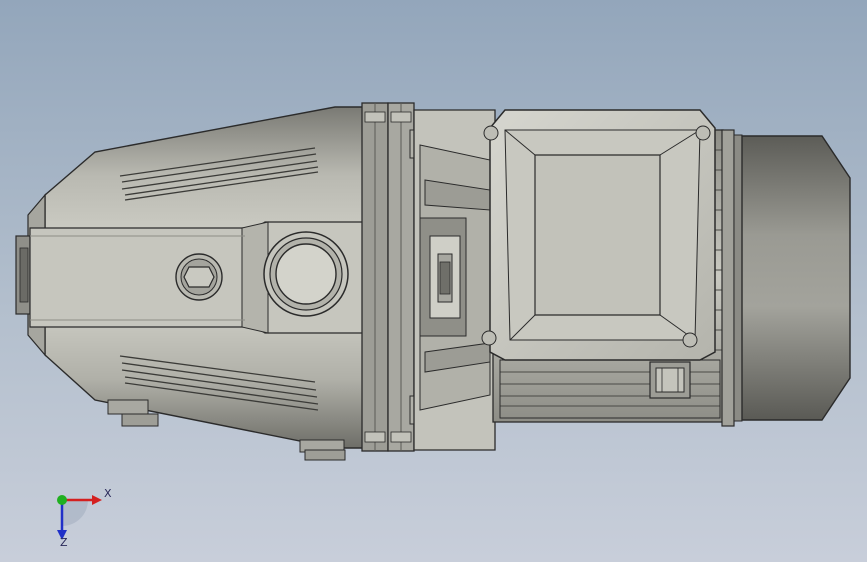 This screenshot has width=867, height=562. Describe the element at coordinates (97, 500) in the screenshot. I see `x-arrowhead` at that location.